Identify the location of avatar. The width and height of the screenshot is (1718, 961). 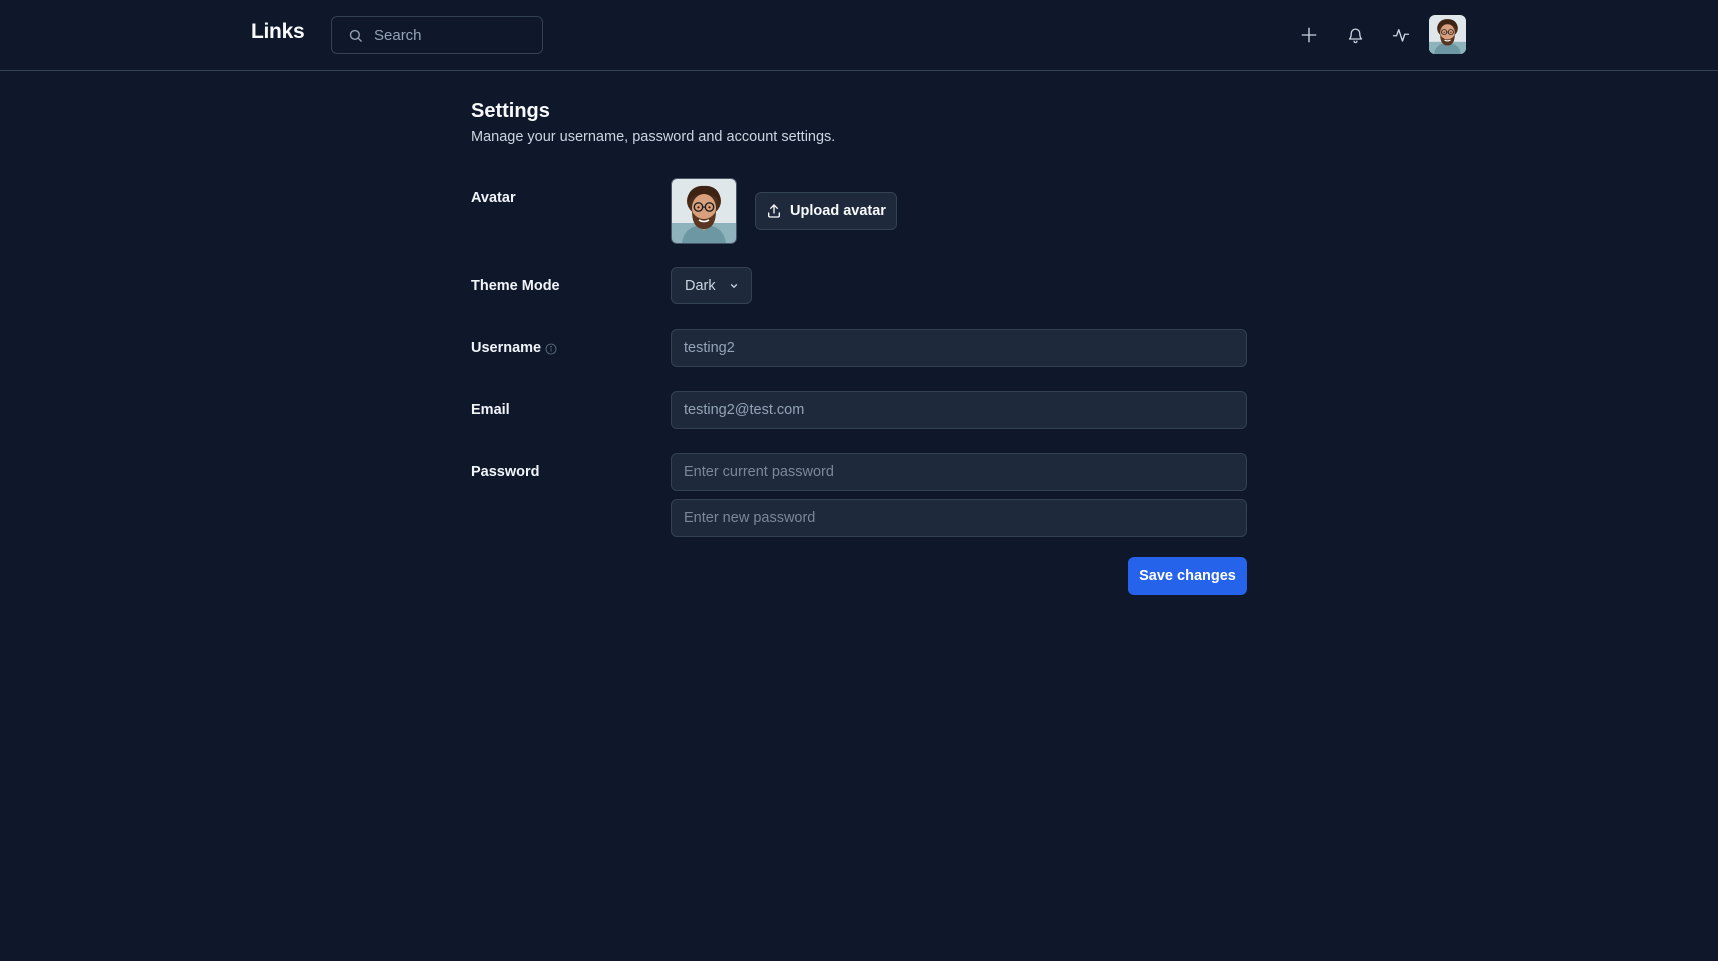
(1447, 34).